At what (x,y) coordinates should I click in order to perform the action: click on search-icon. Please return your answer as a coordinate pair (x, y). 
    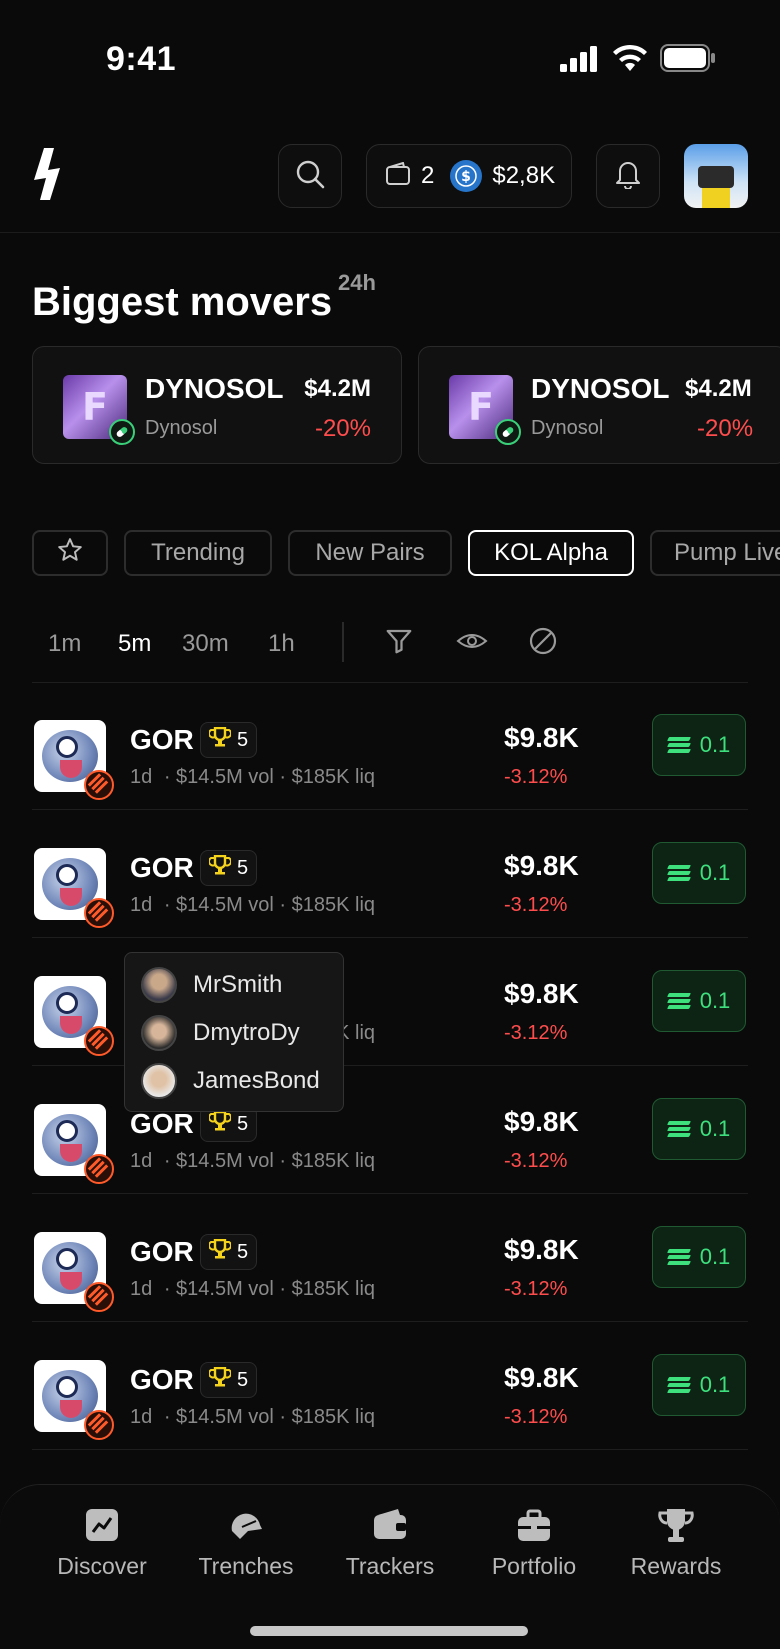
    Looking at the image, I should click on (310, 176).